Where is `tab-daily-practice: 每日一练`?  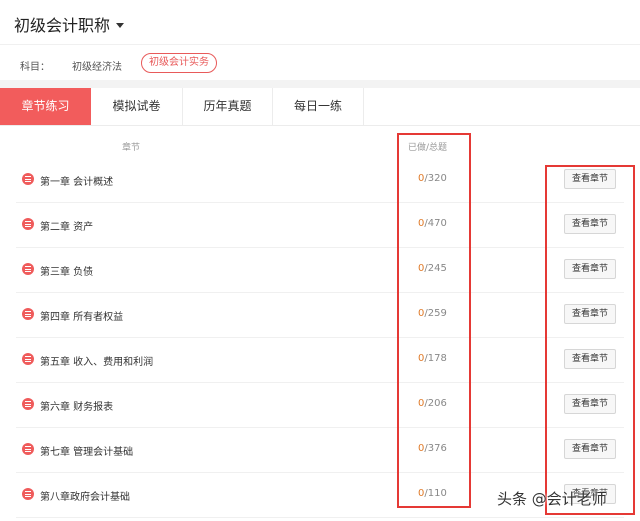 tab-daily-practice: 每日一练 is located at coordinates (318, 106).